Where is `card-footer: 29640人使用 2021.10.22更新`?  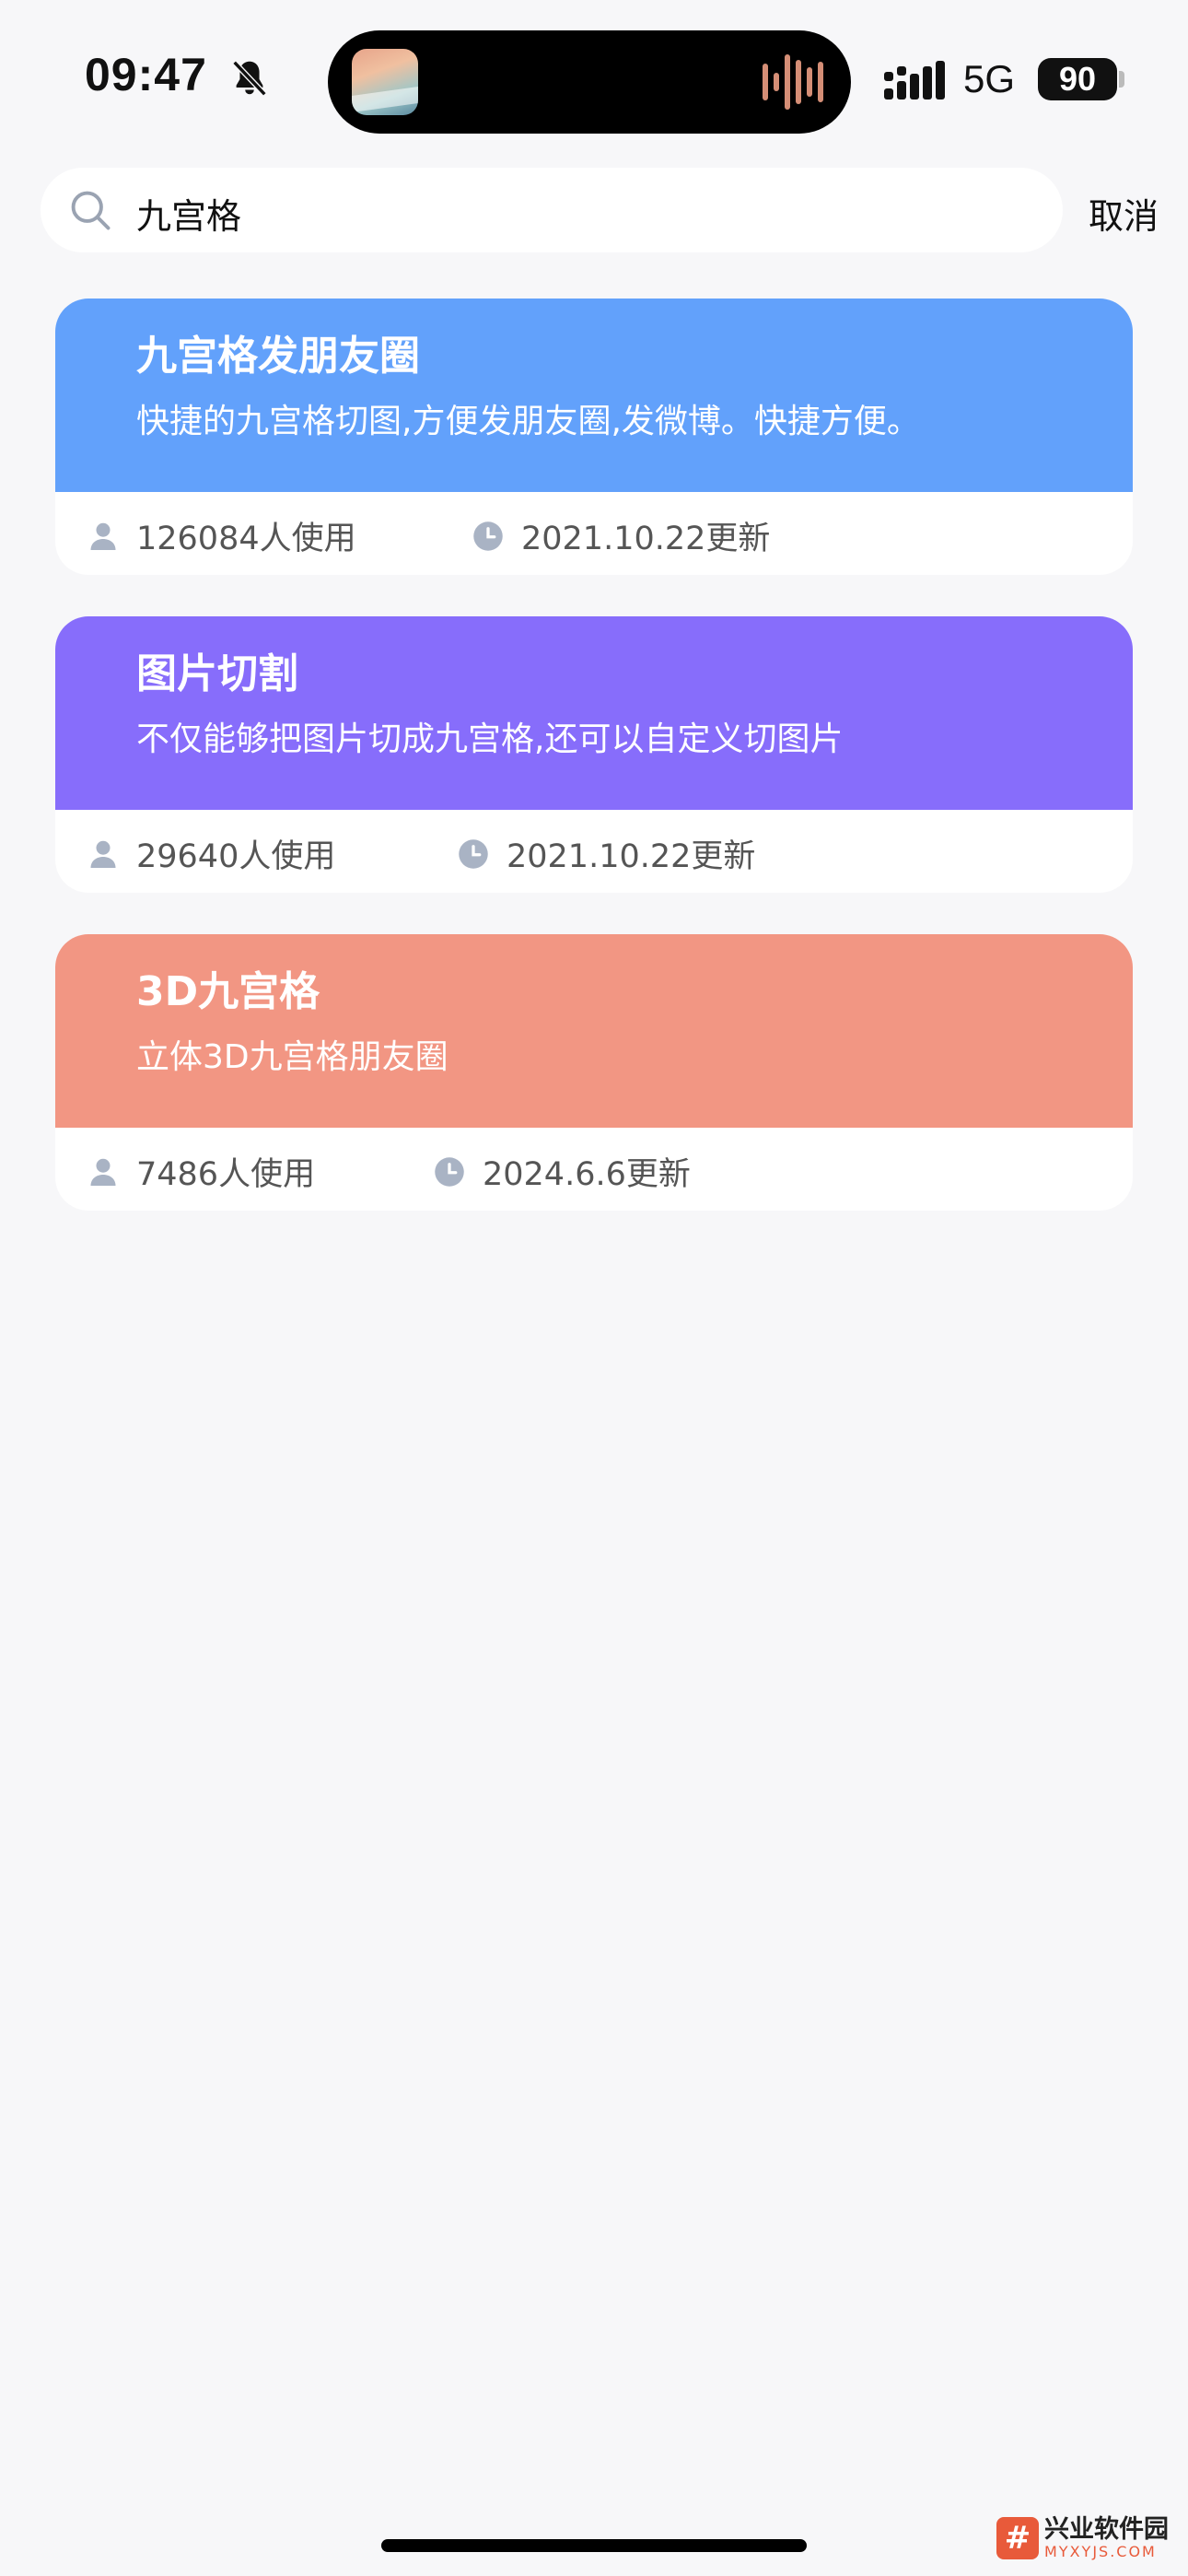 card-footer: 29640人使用 2021.10.22更新 is located at coordinates (594, 851).